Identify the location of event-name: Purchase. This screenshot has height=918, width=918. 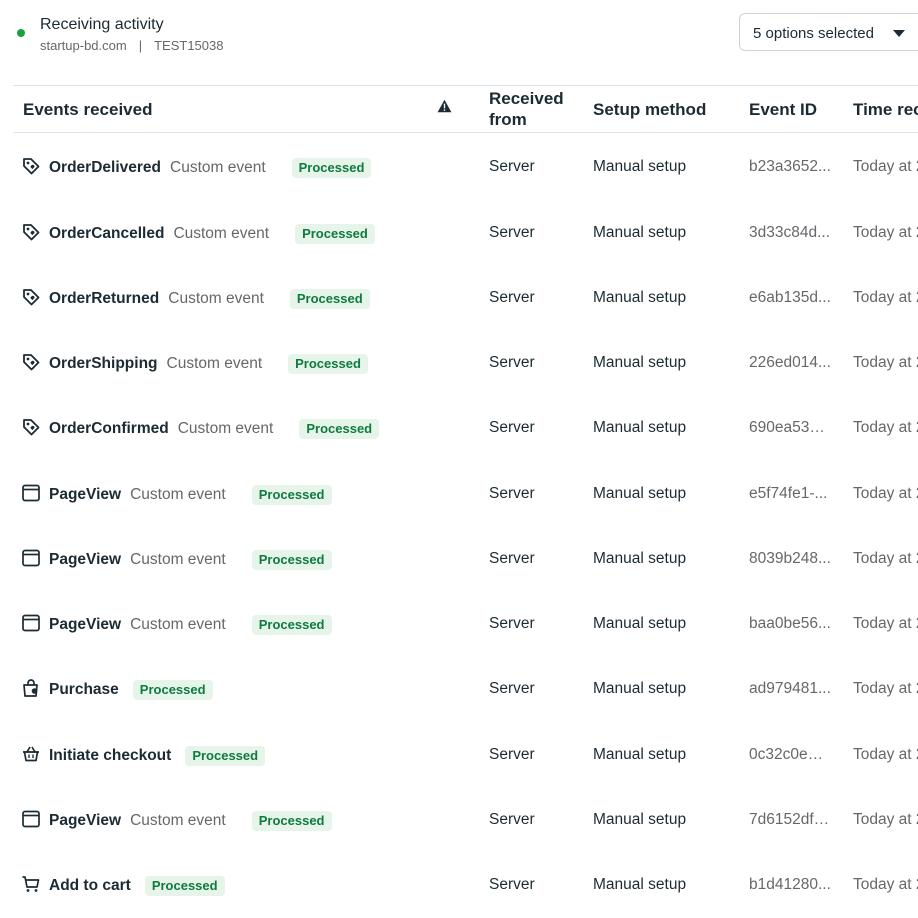
(84, 689).